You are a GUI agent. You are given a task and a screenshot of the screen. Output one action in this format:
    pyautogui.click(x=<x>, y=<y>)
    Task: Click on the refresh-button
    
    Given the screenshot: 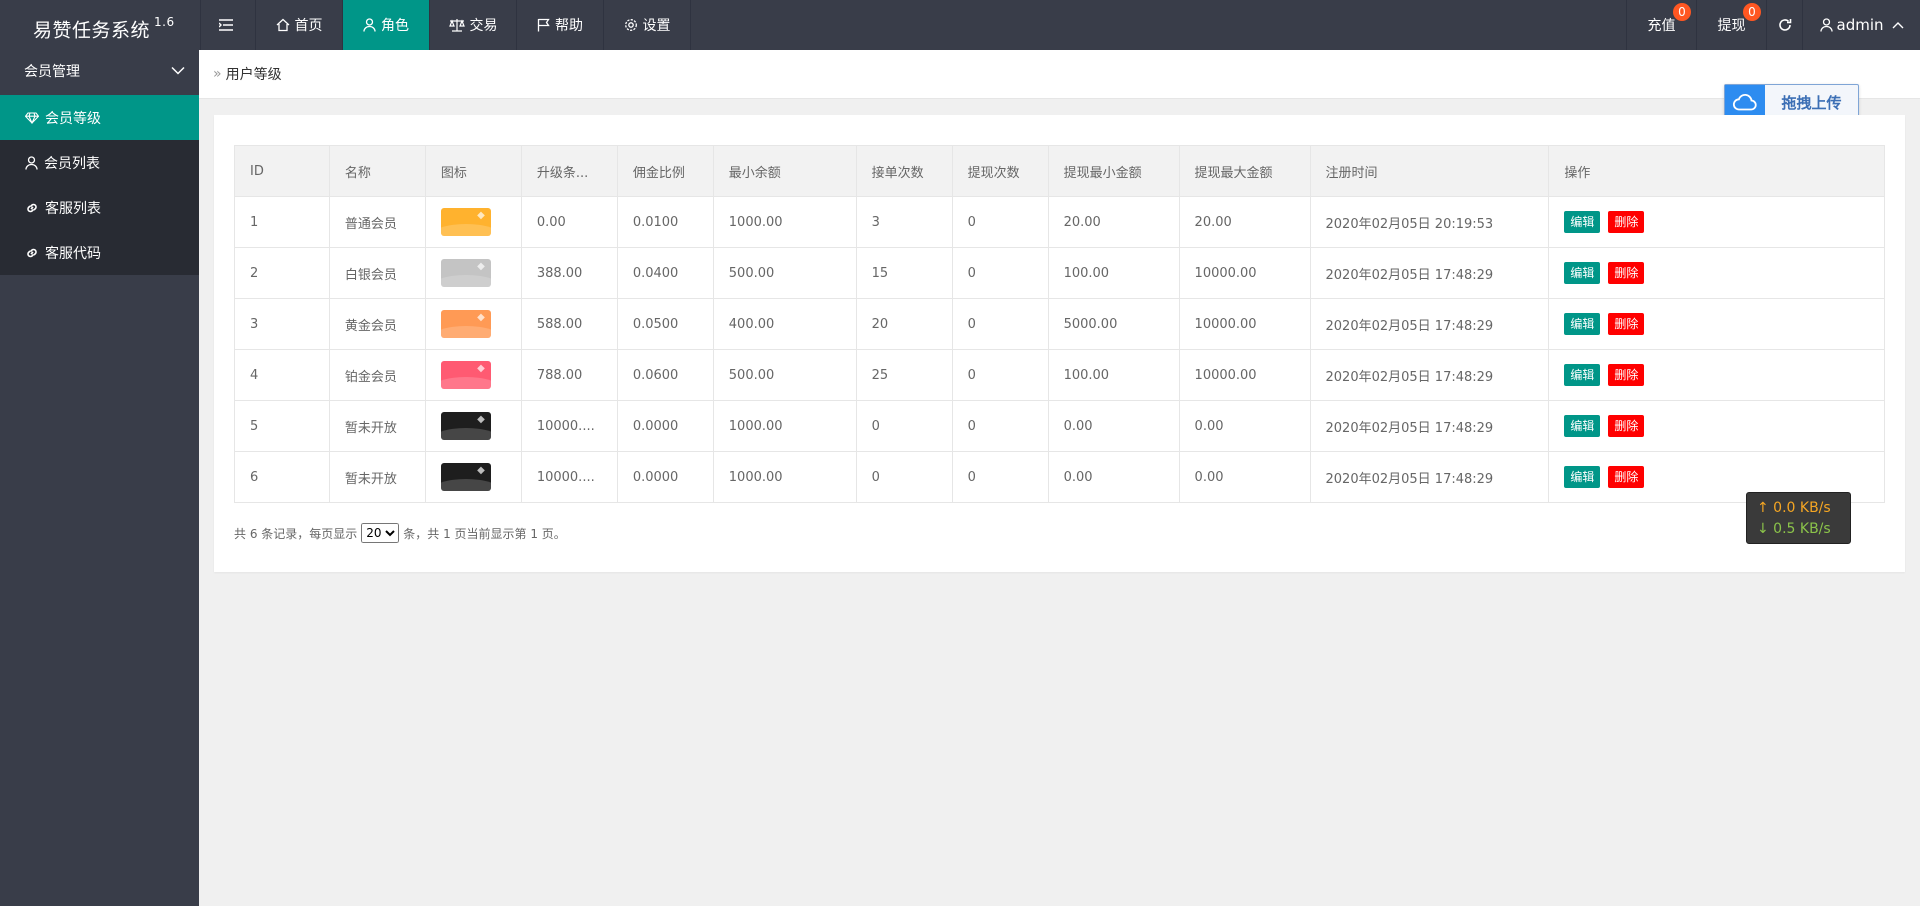 What is the action you would take?
    pyautogui.click(x=1784, y=25)
    